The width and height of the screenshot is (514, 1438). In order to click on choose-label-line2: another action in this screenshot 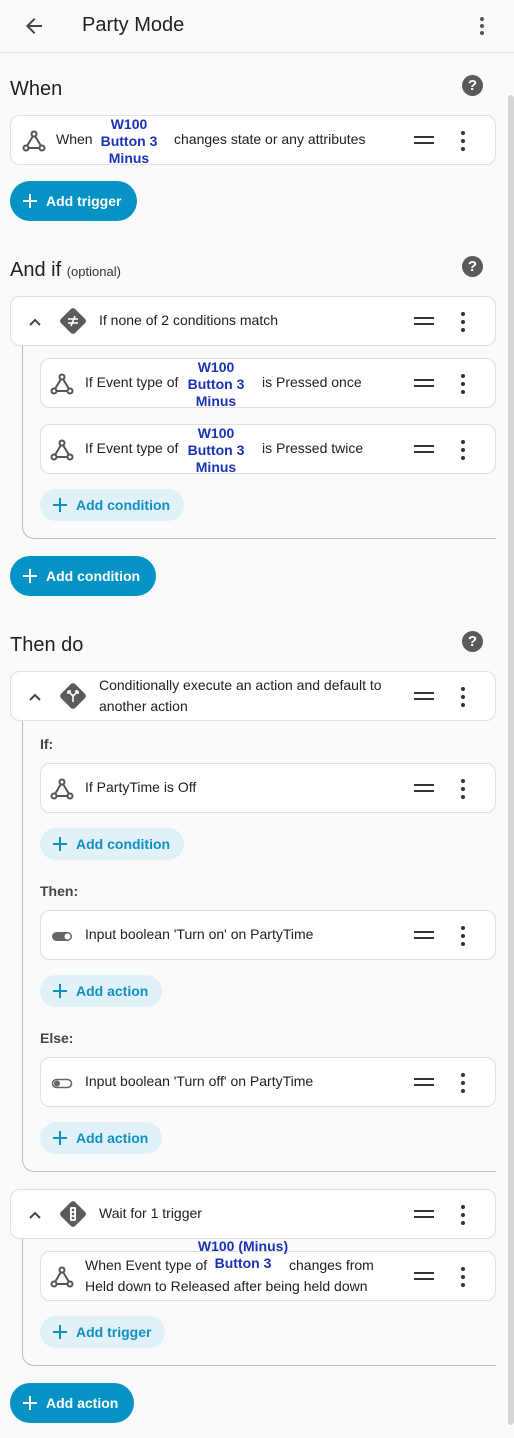, I will do `click(143, 706)`.